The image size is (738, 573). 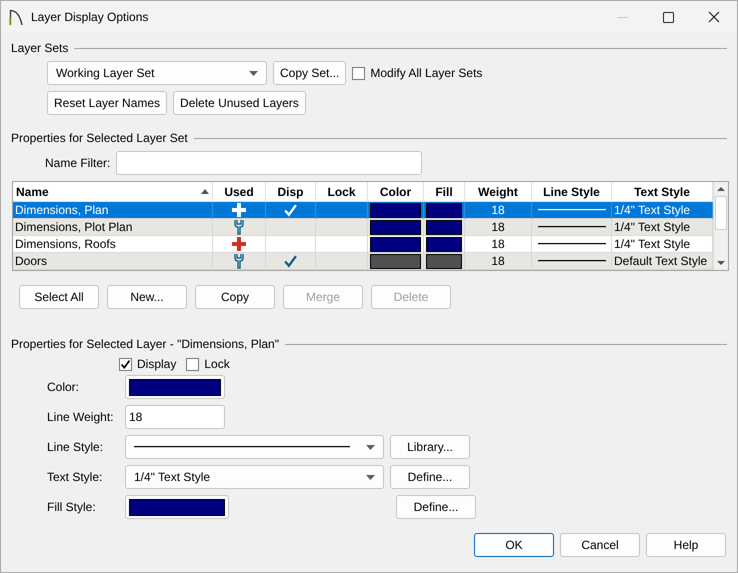 I want to click on table-cell: Dimensions, Plot Plan, so click(x=113, y=227).